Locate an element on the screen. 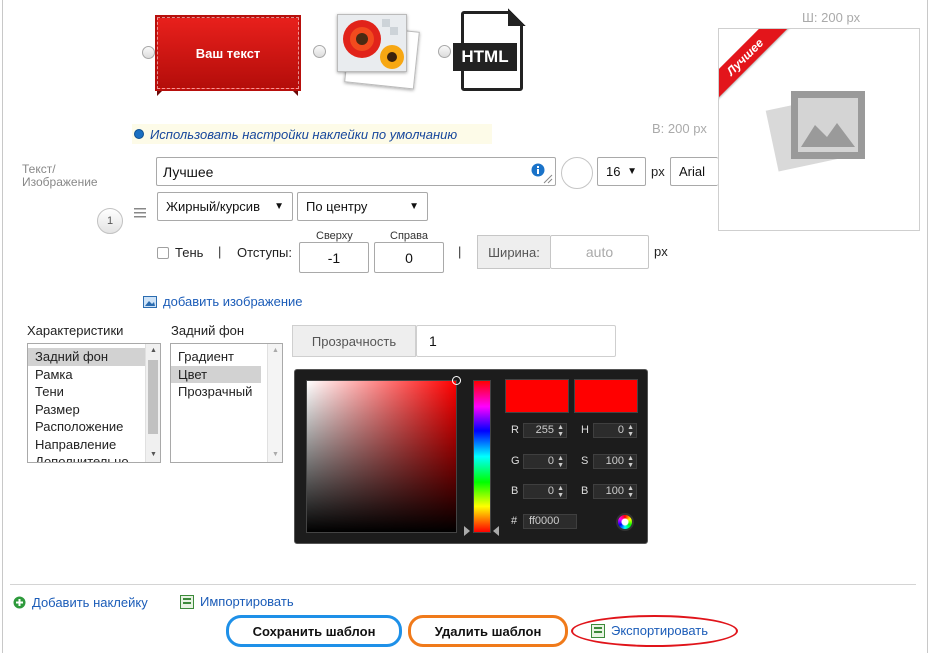 The image size is (929, 653). opacity-label: Прозрачность is located at coordinates (354, 341).